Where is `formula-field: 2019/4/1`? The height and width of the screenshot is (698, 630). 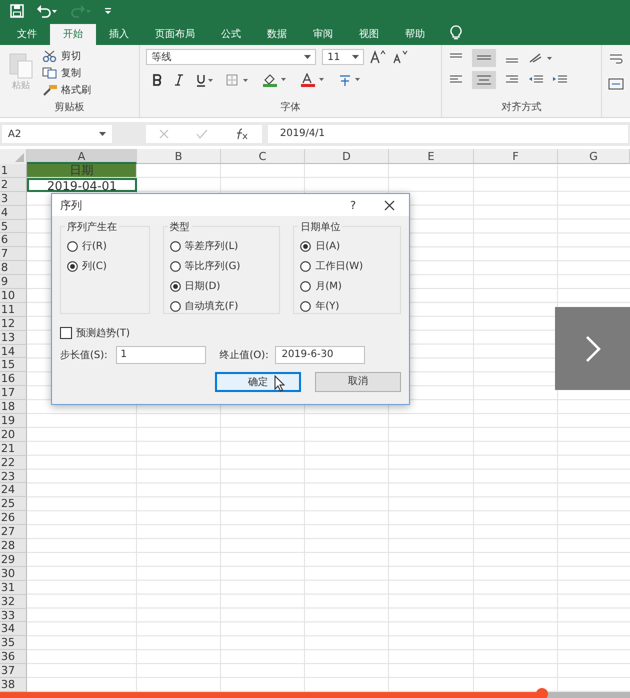 formula-field: 2019/4/1 is located at coordinates (448, 134).